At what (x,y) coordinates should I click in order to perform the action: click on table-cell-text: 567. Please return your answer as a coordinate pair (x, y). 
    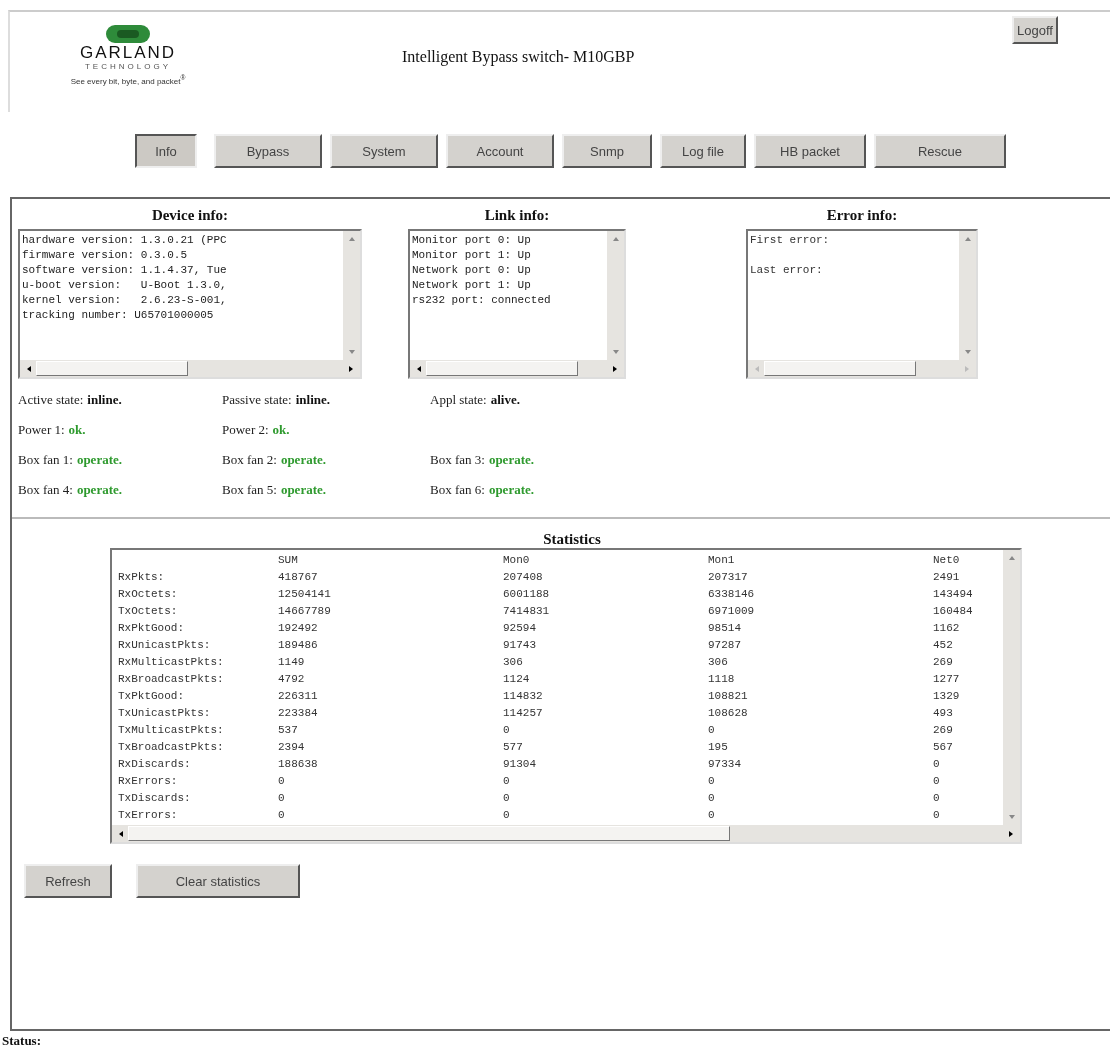
    Looking at the image, I should click on (943, 747).